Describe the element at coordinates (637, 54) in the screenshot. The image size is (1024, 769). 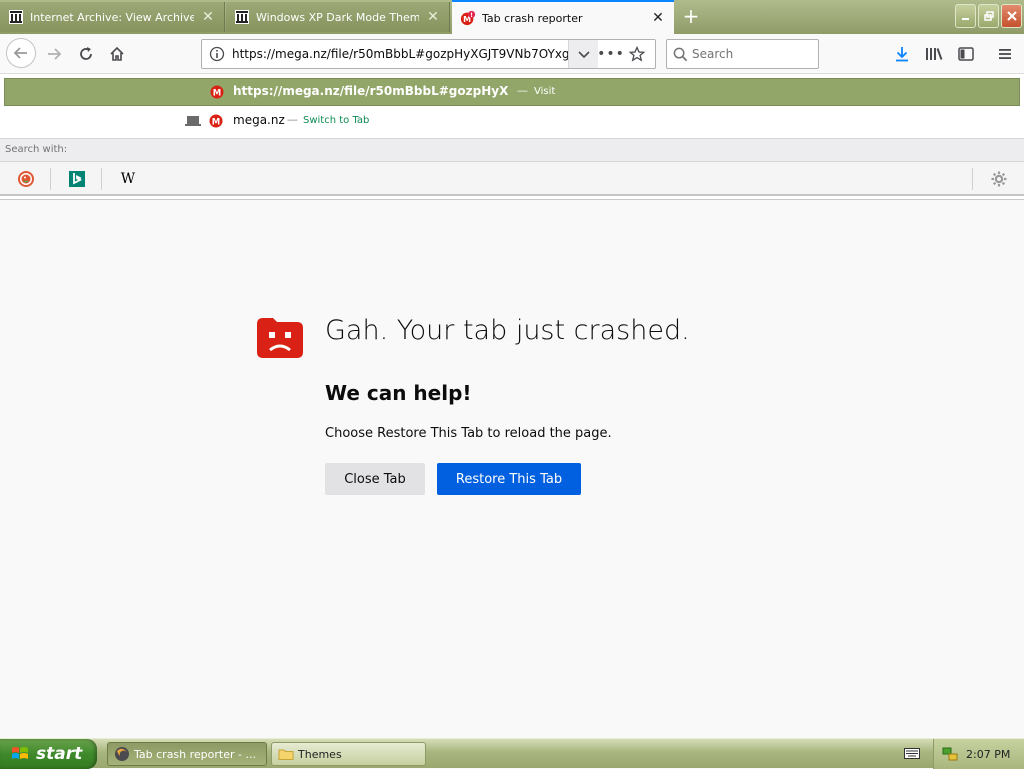
I see `bookmark-star-icon` at that location.